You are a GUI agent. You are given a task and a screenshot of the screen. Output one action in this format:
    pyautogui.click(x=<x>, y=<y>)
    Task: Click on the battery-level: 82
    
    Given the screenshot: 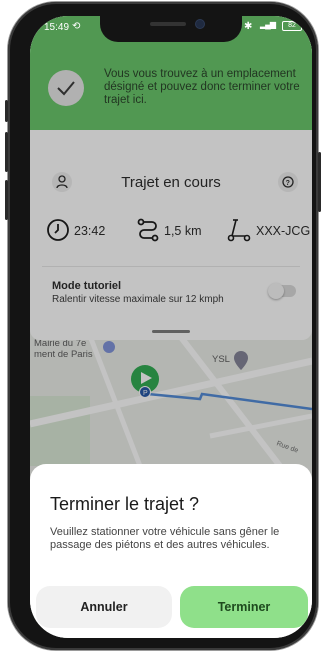 What is the action you would take?
    pyautogui.click(x=292, y=25)
    